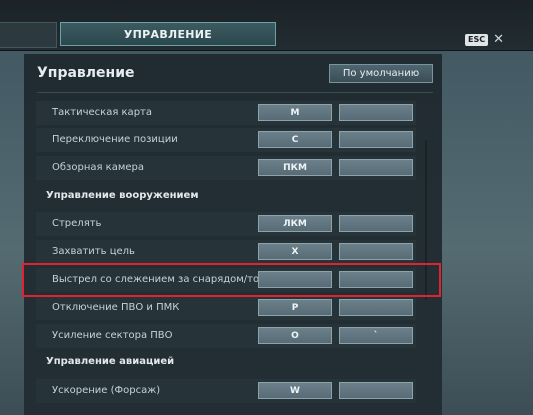 The image size is (533, 415). Describe the element at coordinates (28, 35) in the screenshot. I see `tab-previous` at that location.